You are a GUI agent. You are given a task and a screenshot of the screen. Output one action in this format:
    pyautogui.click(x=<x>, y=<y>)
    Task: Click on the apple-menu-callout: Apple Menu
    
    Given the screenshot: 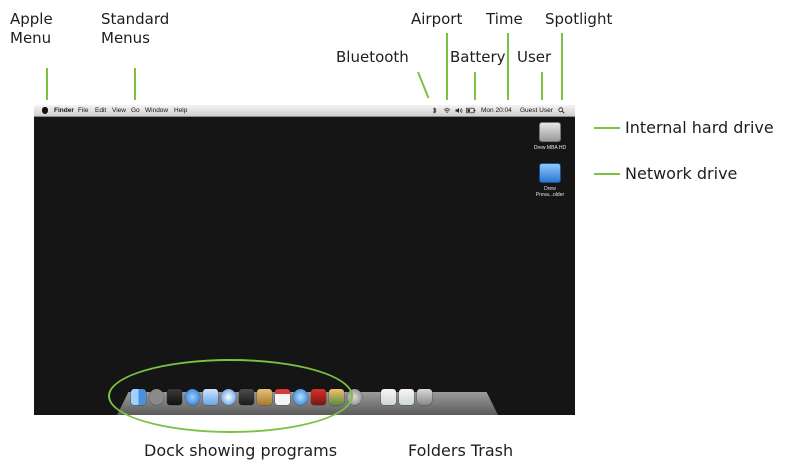 What is the action you would take?
    pyautogui.click(x=31, y=28)
    